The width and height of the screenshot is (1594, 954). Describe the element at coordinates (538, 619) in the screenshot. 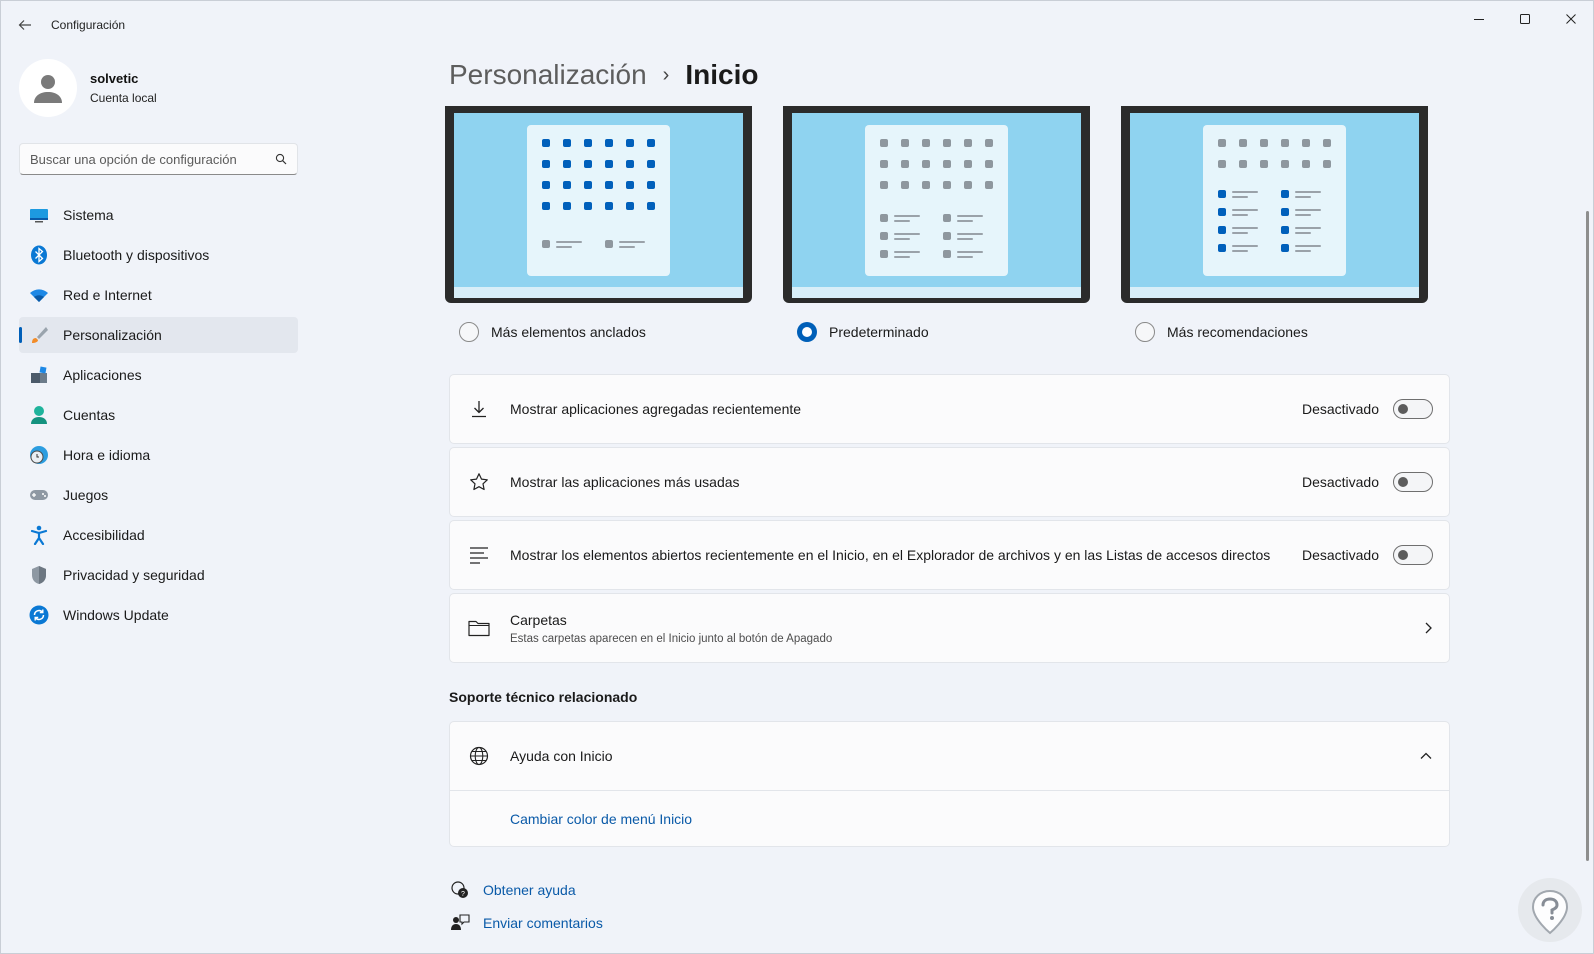

I see `folders-title: Carpetas` at that location.